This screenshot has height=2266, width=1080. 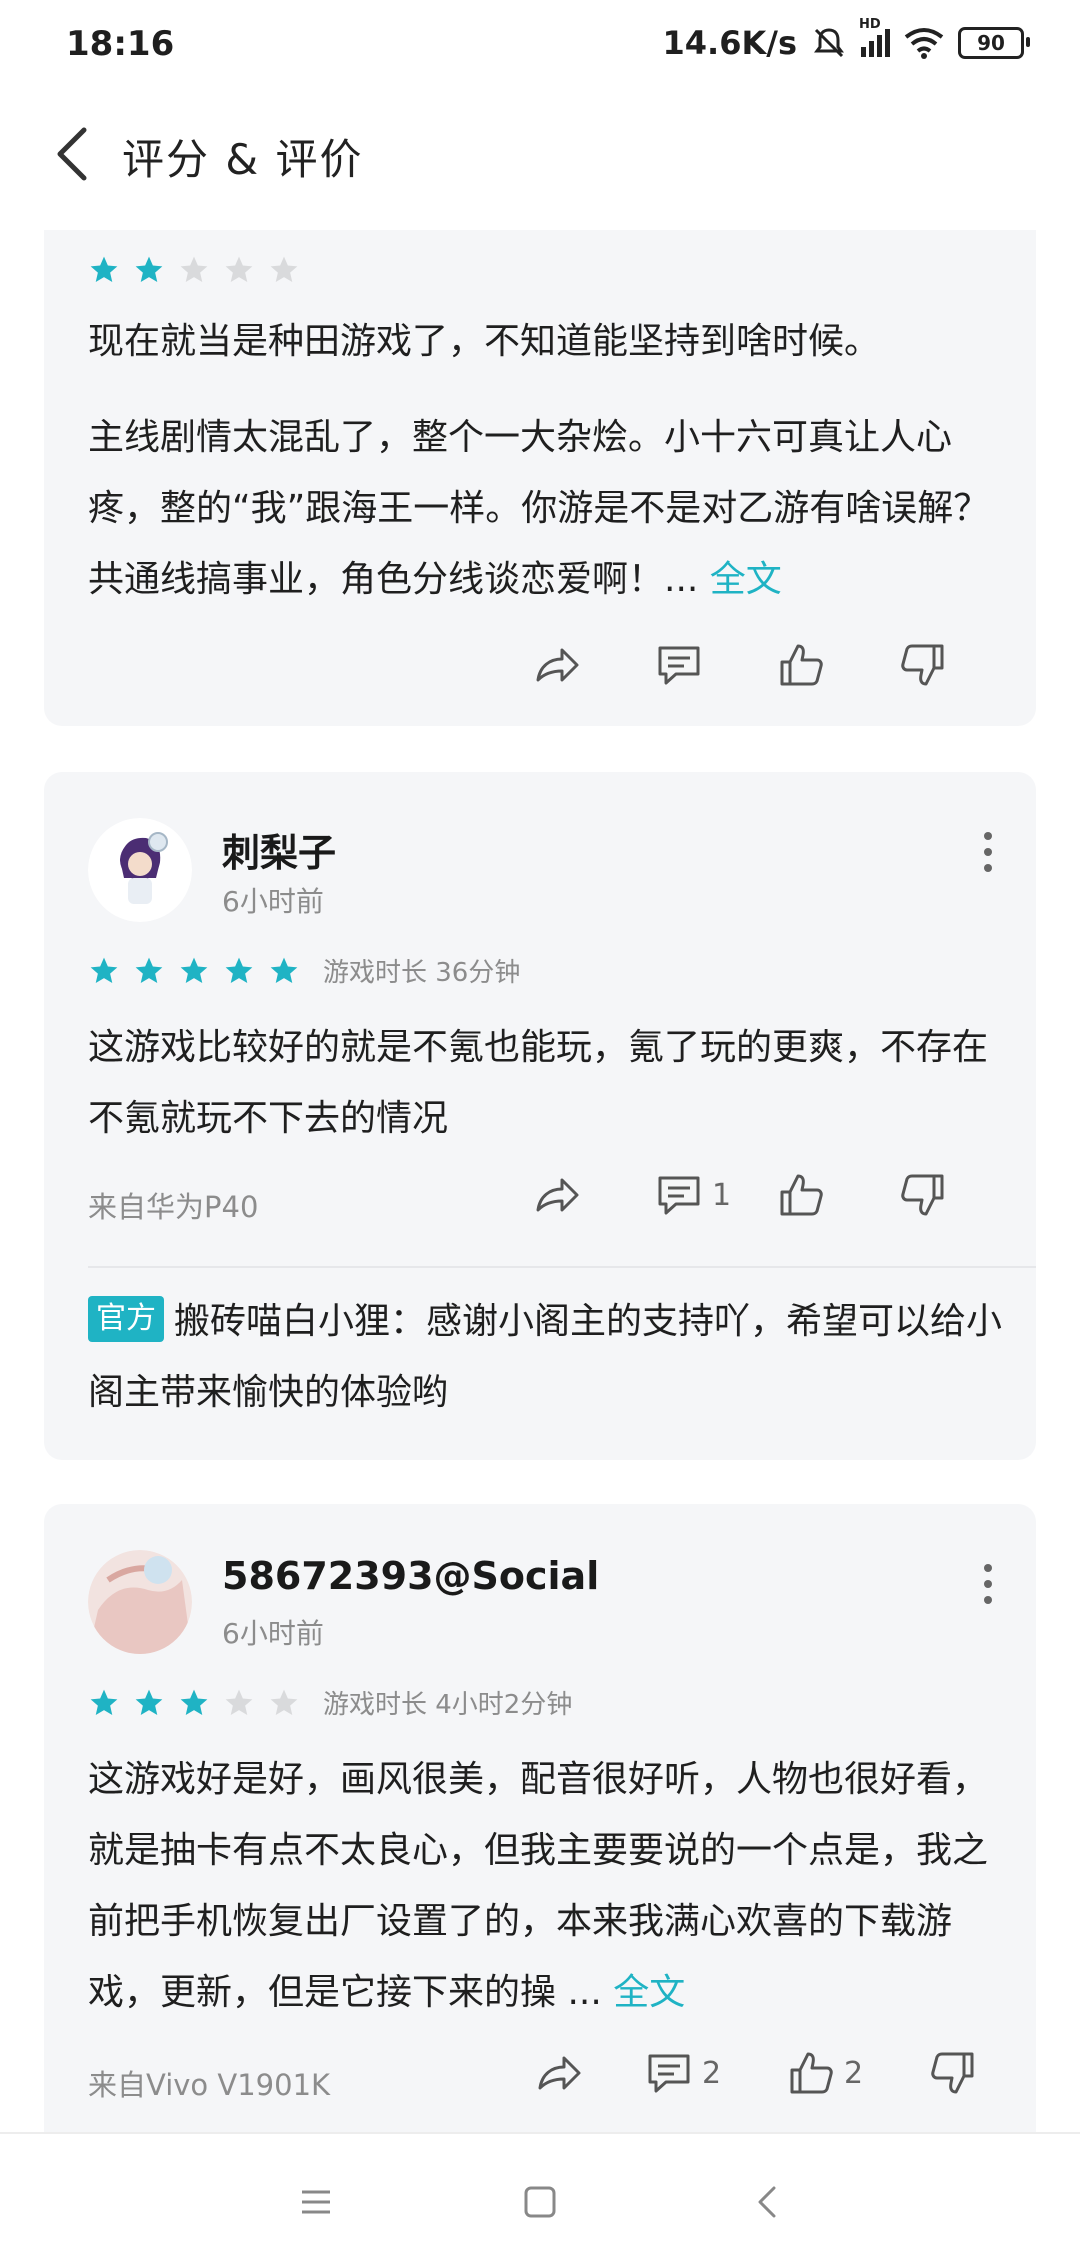 I want to click on comment-button: 1, so click(x=715, y=1195).